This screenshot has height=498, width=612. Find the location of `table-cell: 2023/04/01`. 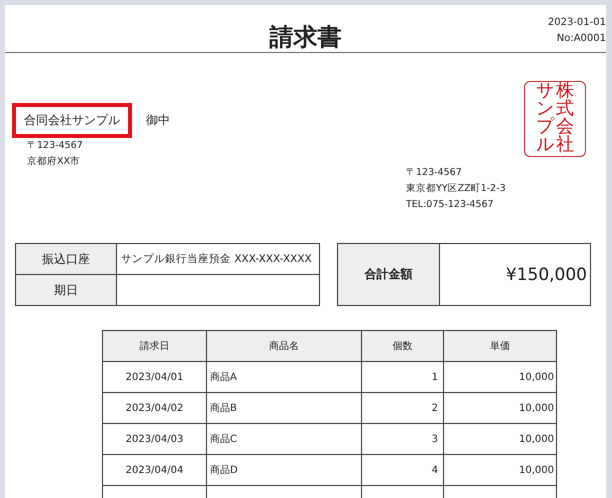

table-cell: 2023/04/01 is located at coordinates (155, 377).